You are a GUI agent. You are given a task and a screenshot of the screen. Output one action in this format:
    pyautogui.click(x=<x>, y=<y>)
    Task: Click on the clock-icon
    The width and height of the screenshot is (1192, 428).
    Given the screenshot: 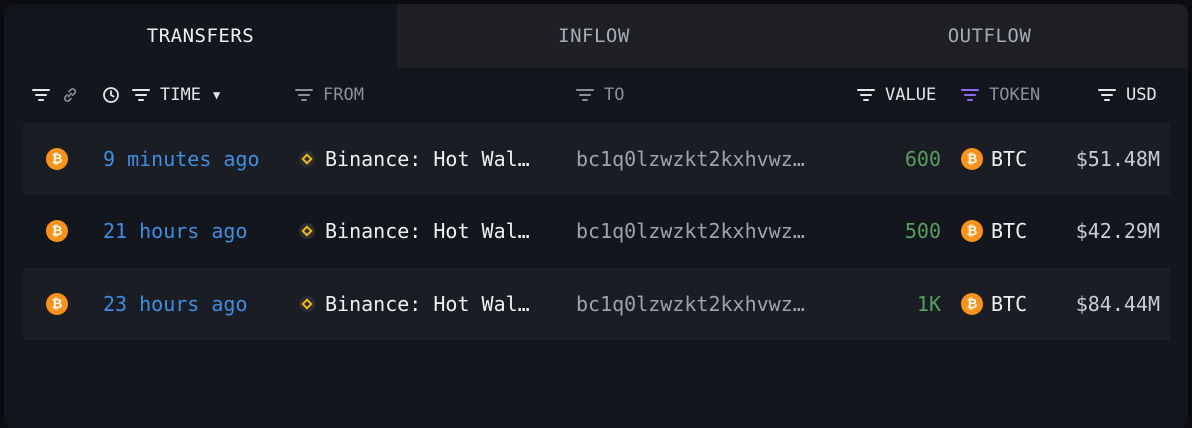 What is the action you would take?
    pyautogui.click(x=111, y=95)
    